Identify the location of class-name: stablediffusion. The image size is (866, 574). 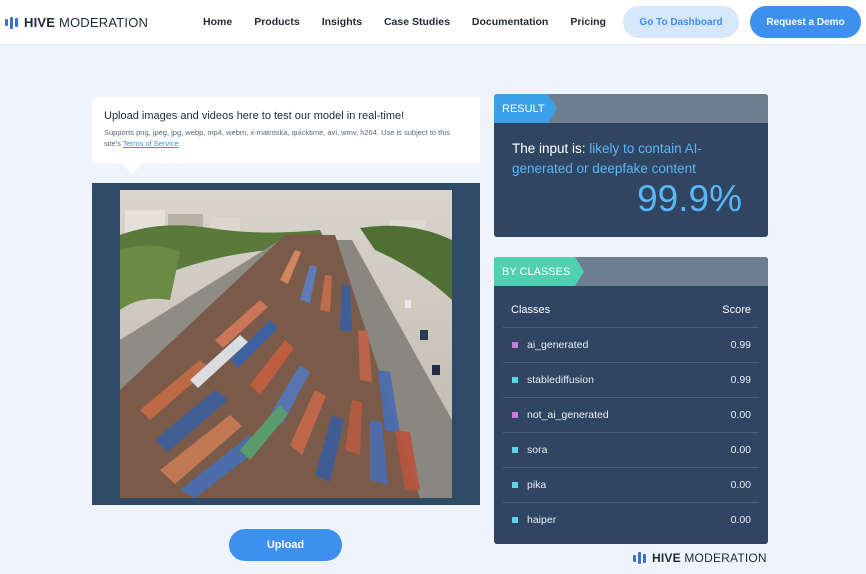
(560, 380).